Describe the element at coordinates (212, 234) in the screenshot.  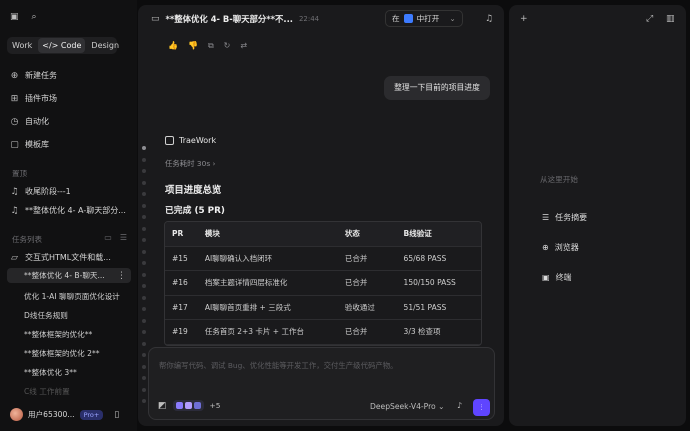
I see `table-header-cell: 模块` at that location.